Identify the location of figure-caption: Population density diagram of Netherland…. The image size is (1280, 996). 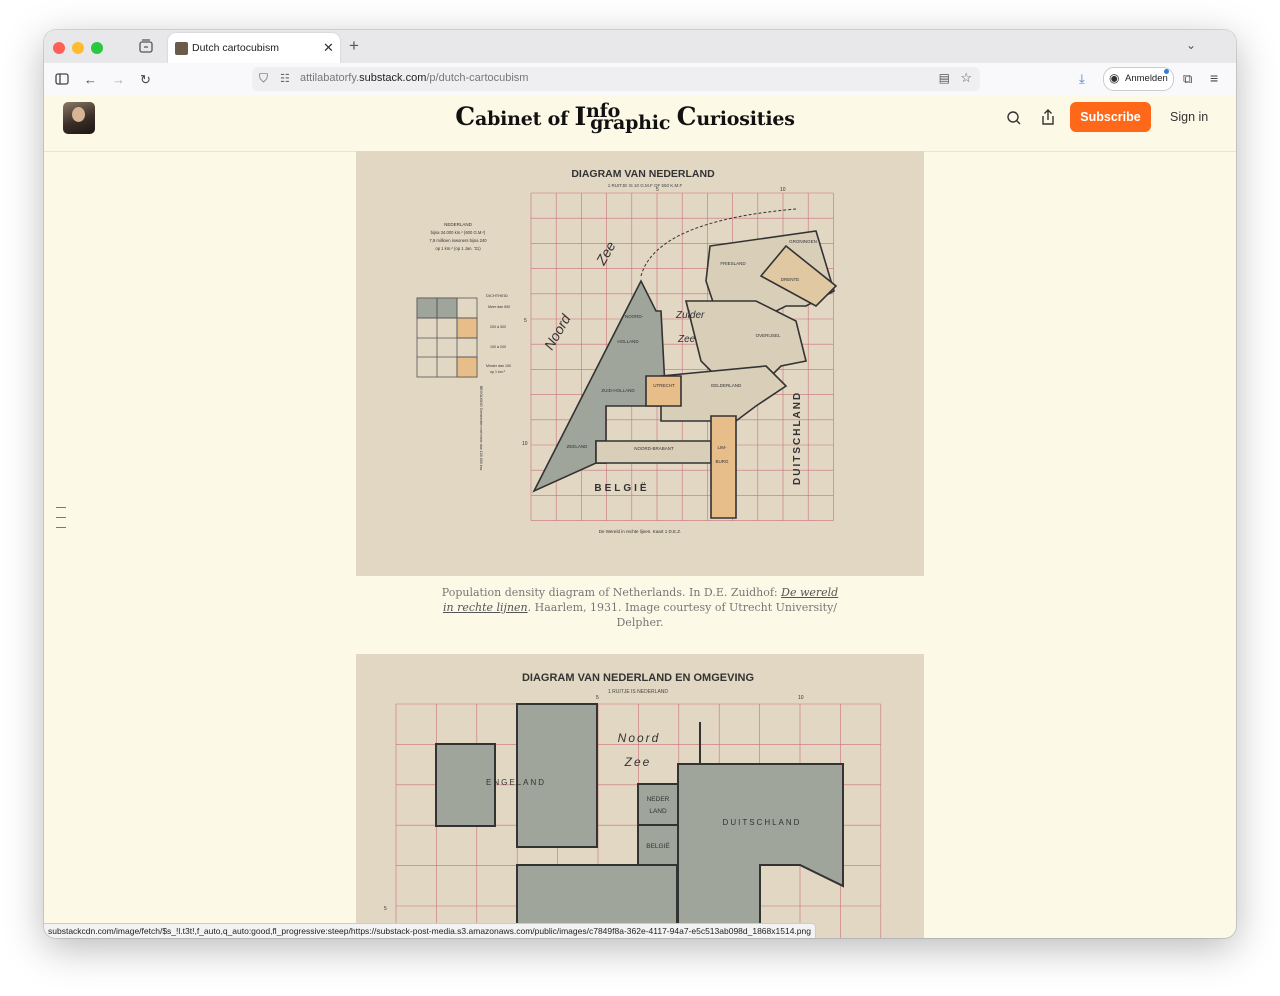
(640, 607).